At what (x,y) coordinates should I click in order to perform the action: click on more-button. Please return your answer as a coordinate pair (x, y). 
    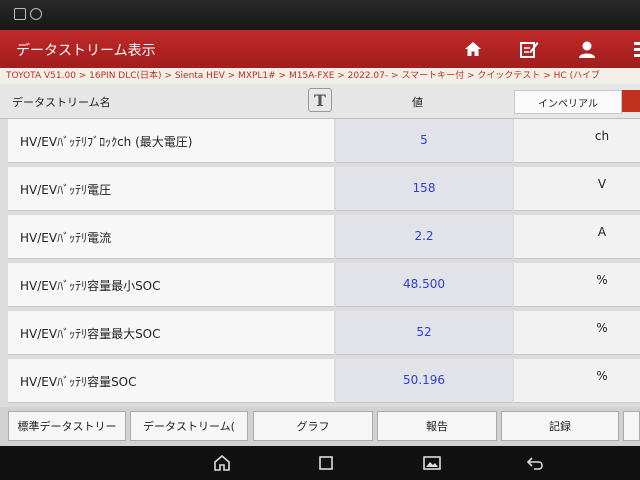
    Looking at the image, I should click on (631, 426).